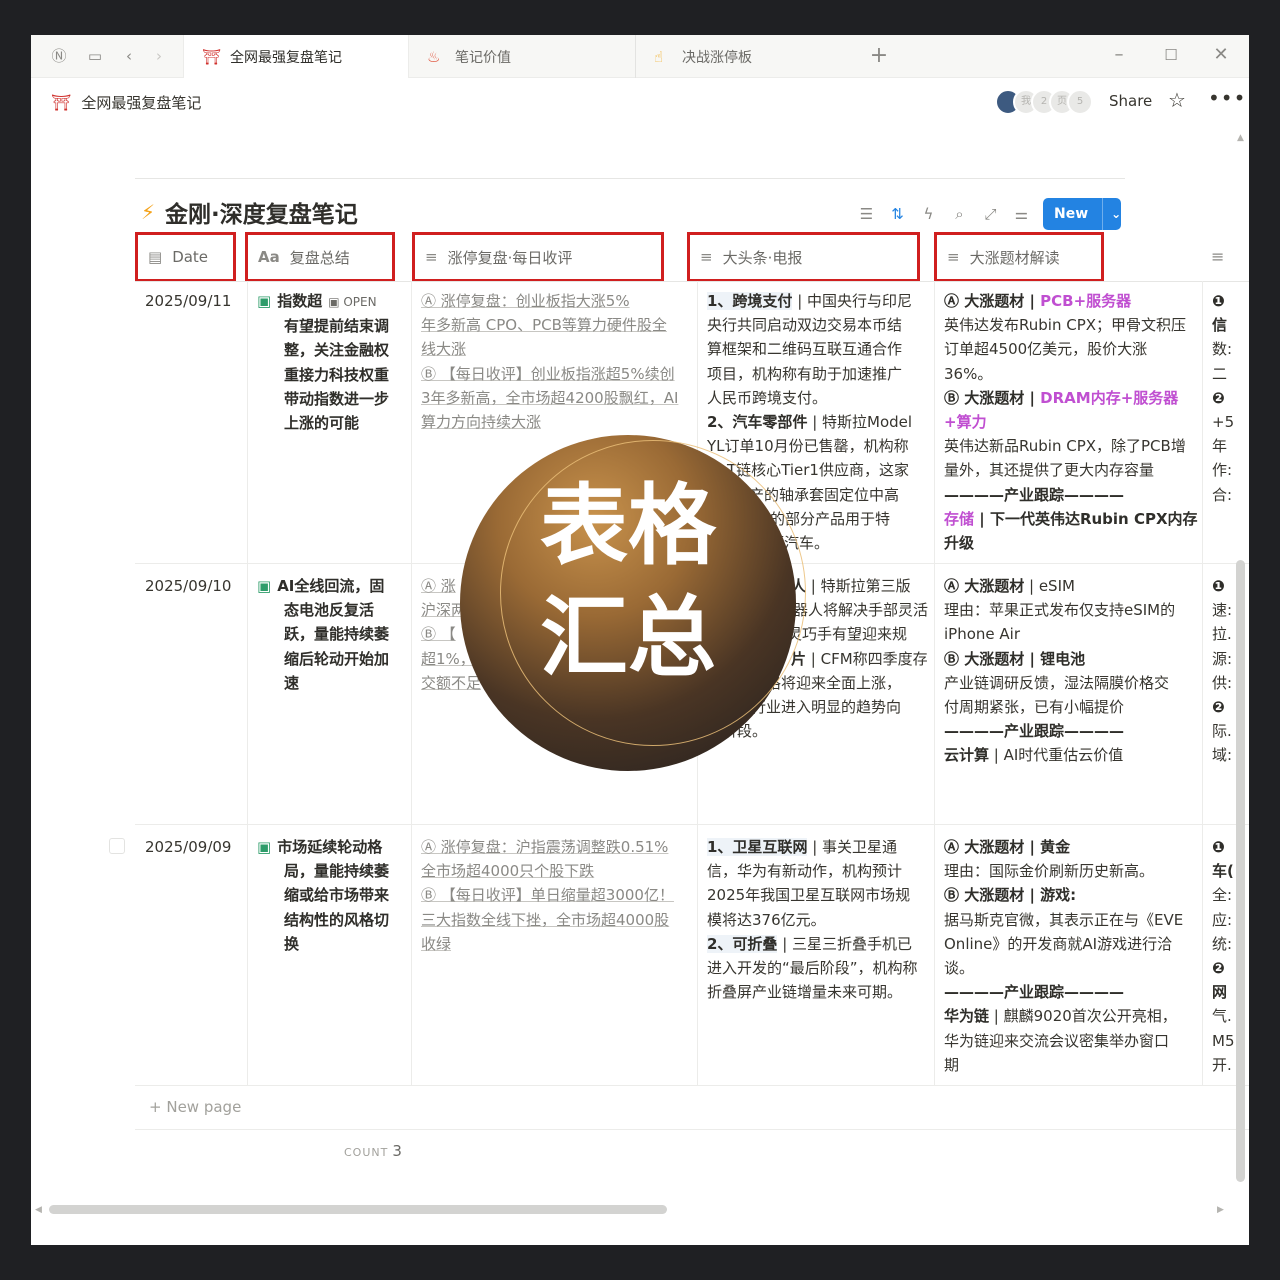 The width and height of the screenshot is (1280, 1280). I want to click on review-link: Ⓐ 涨停复盘：沪指震荡调整跌0.51%, so click(557, 847).